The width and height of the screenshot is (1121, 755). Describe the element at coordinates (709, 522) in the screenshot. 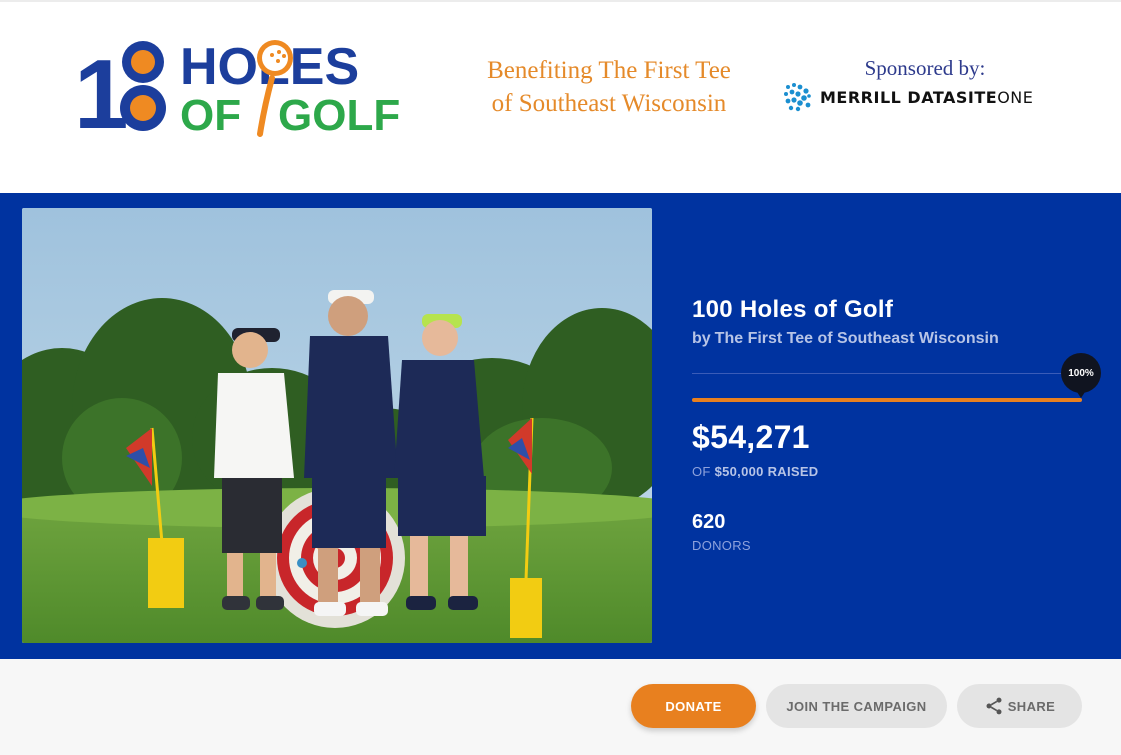

I see `donors-count: 620` at that location.